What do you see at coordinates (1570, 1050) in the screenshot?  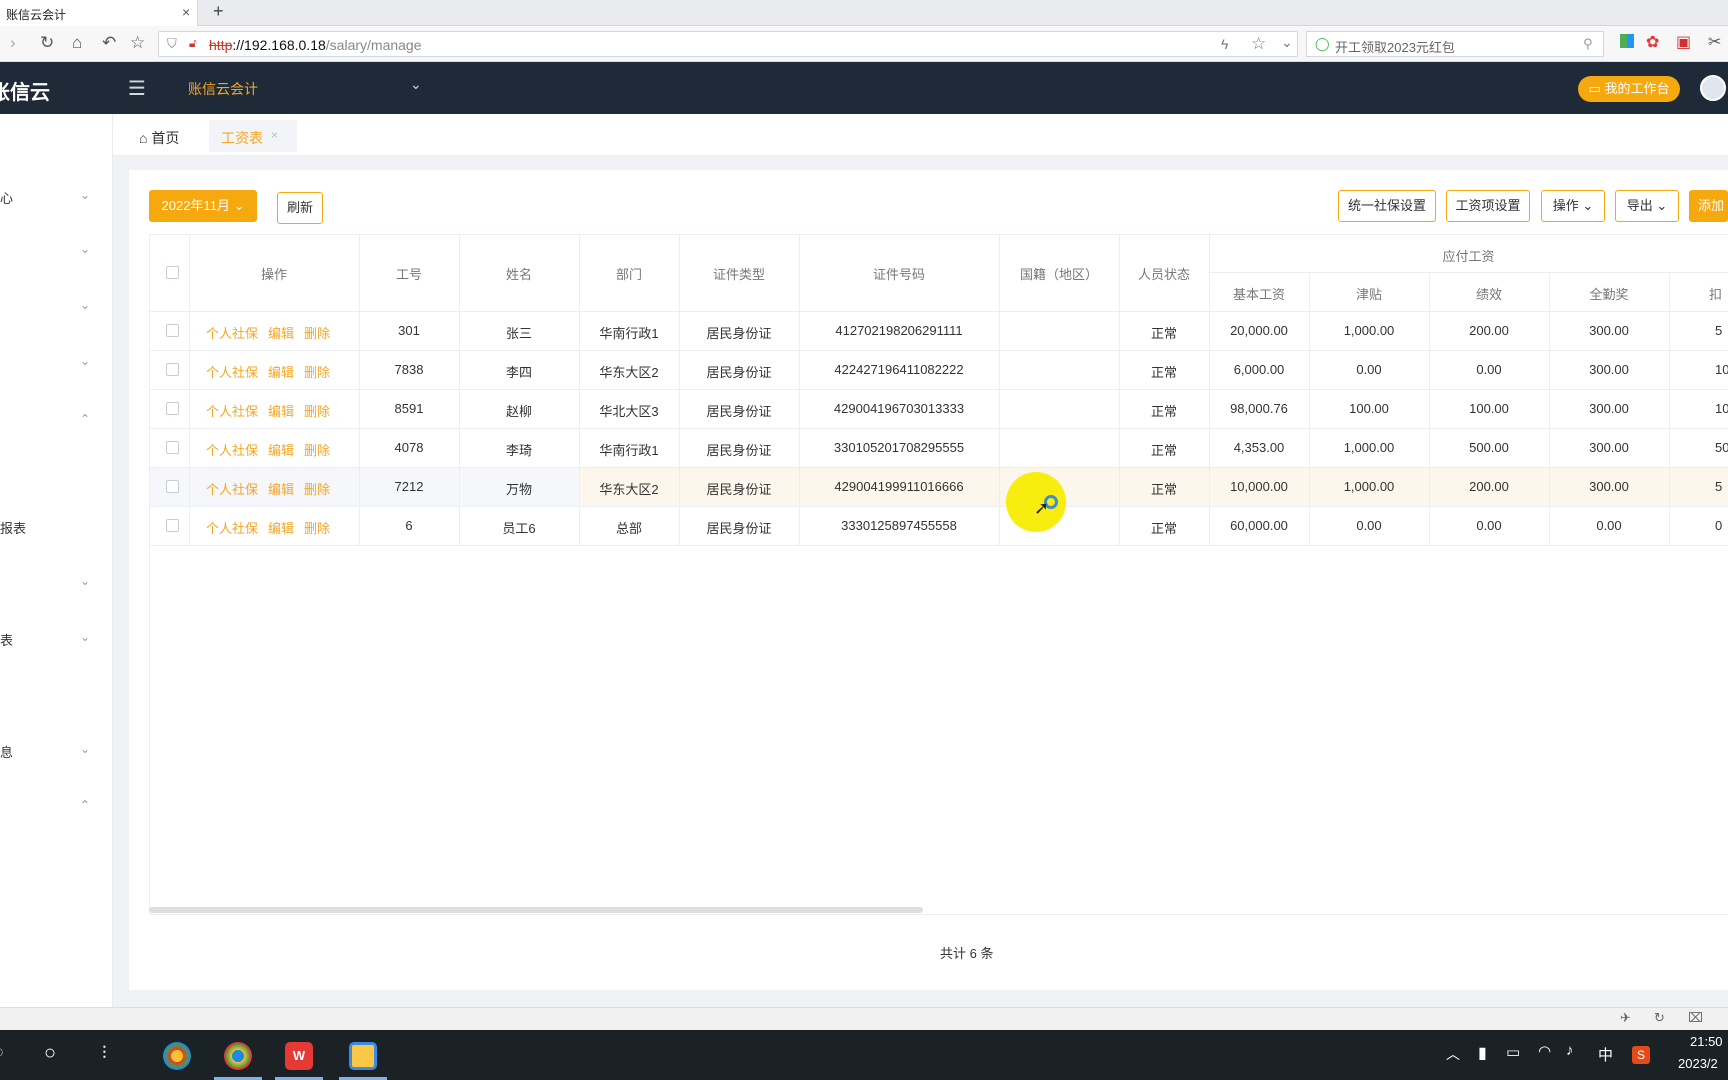 I see `volume-icon: ♪` at bounding box center [1570, 1050].